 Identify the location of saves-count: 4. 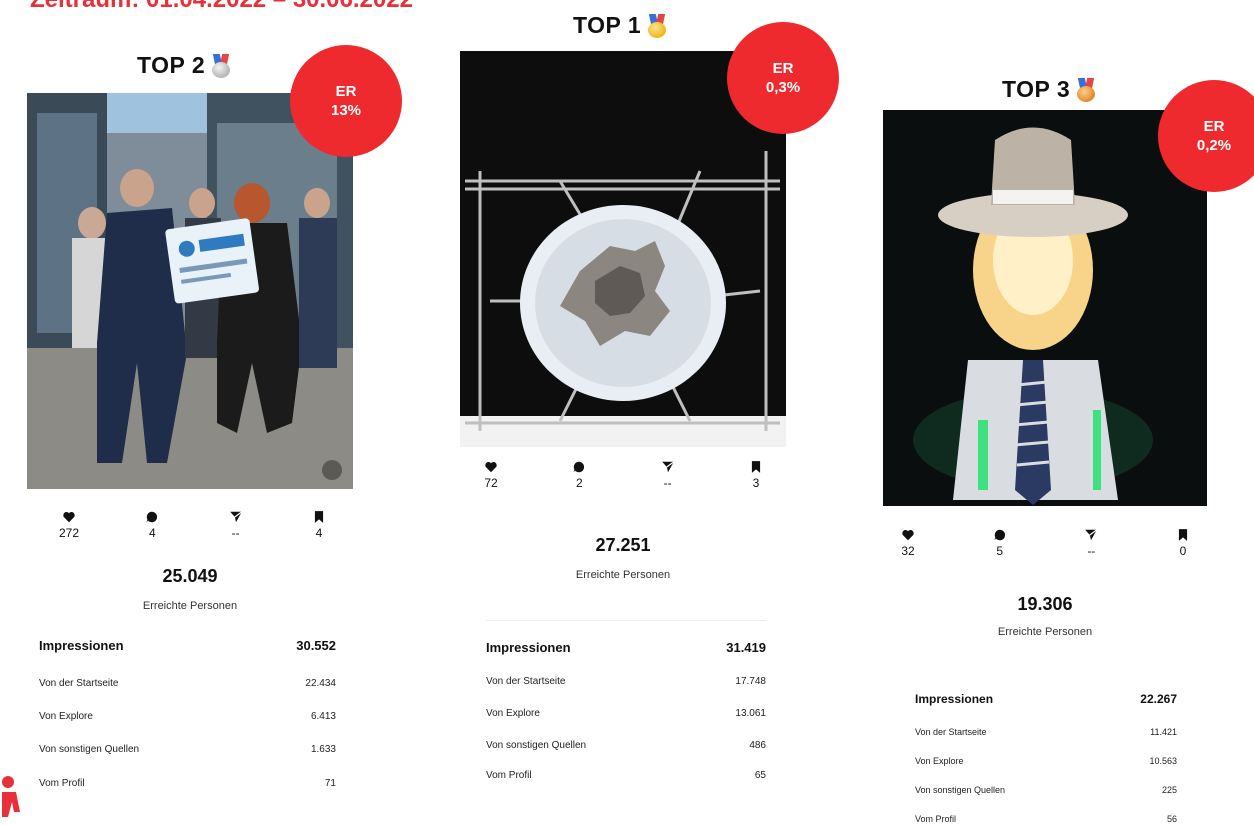
(319, 533).